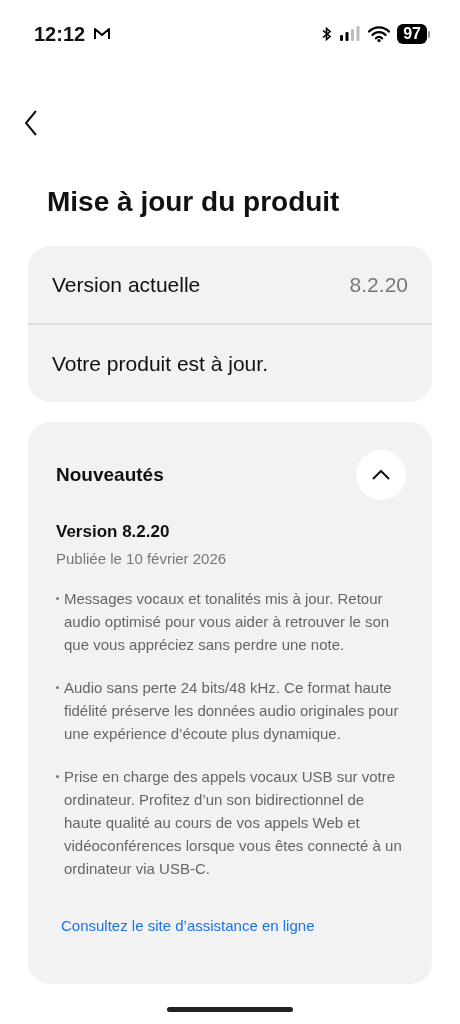 The image size is (460, 1024). Describe the element at coordinates (142, 558) in the screenshot. I see `release-date: Publiée le 10 février 2026` at that location.